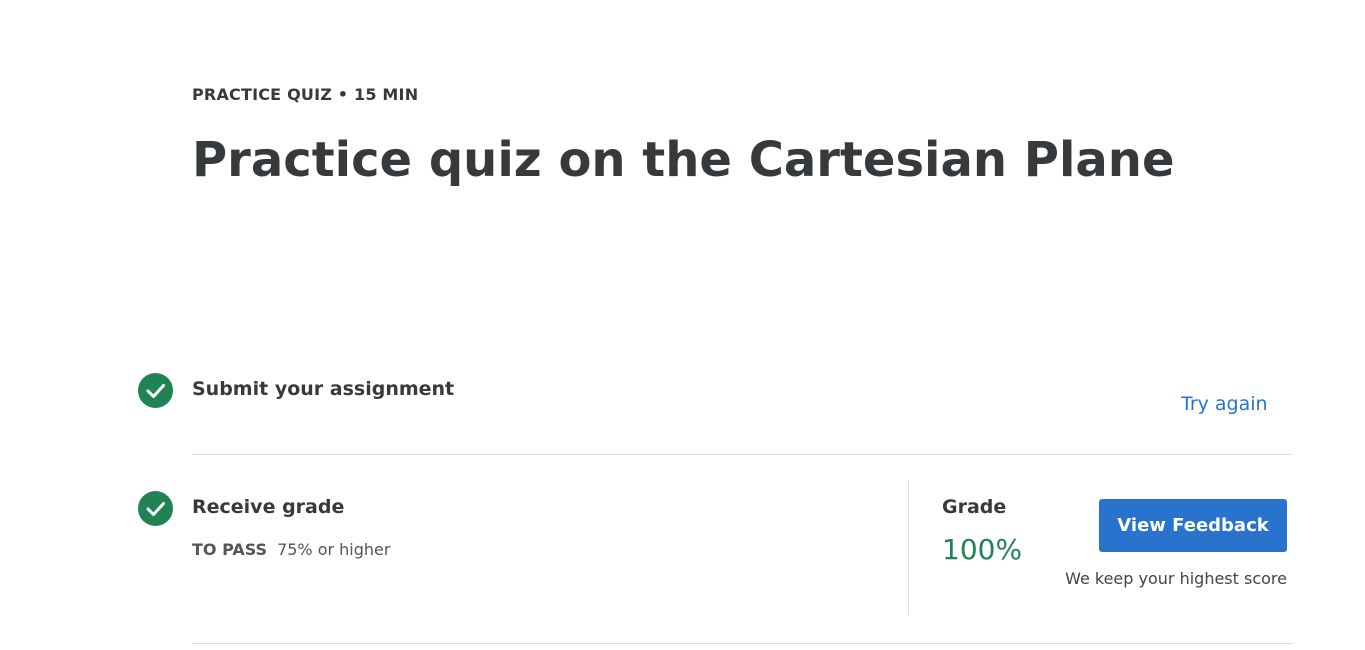  What do you see at coordinates (305, 94) in the screenshot?
I see `quiz-eyebrow: PRACTICE QUIZ • 15 MIN` at bounding box center [305, 94].